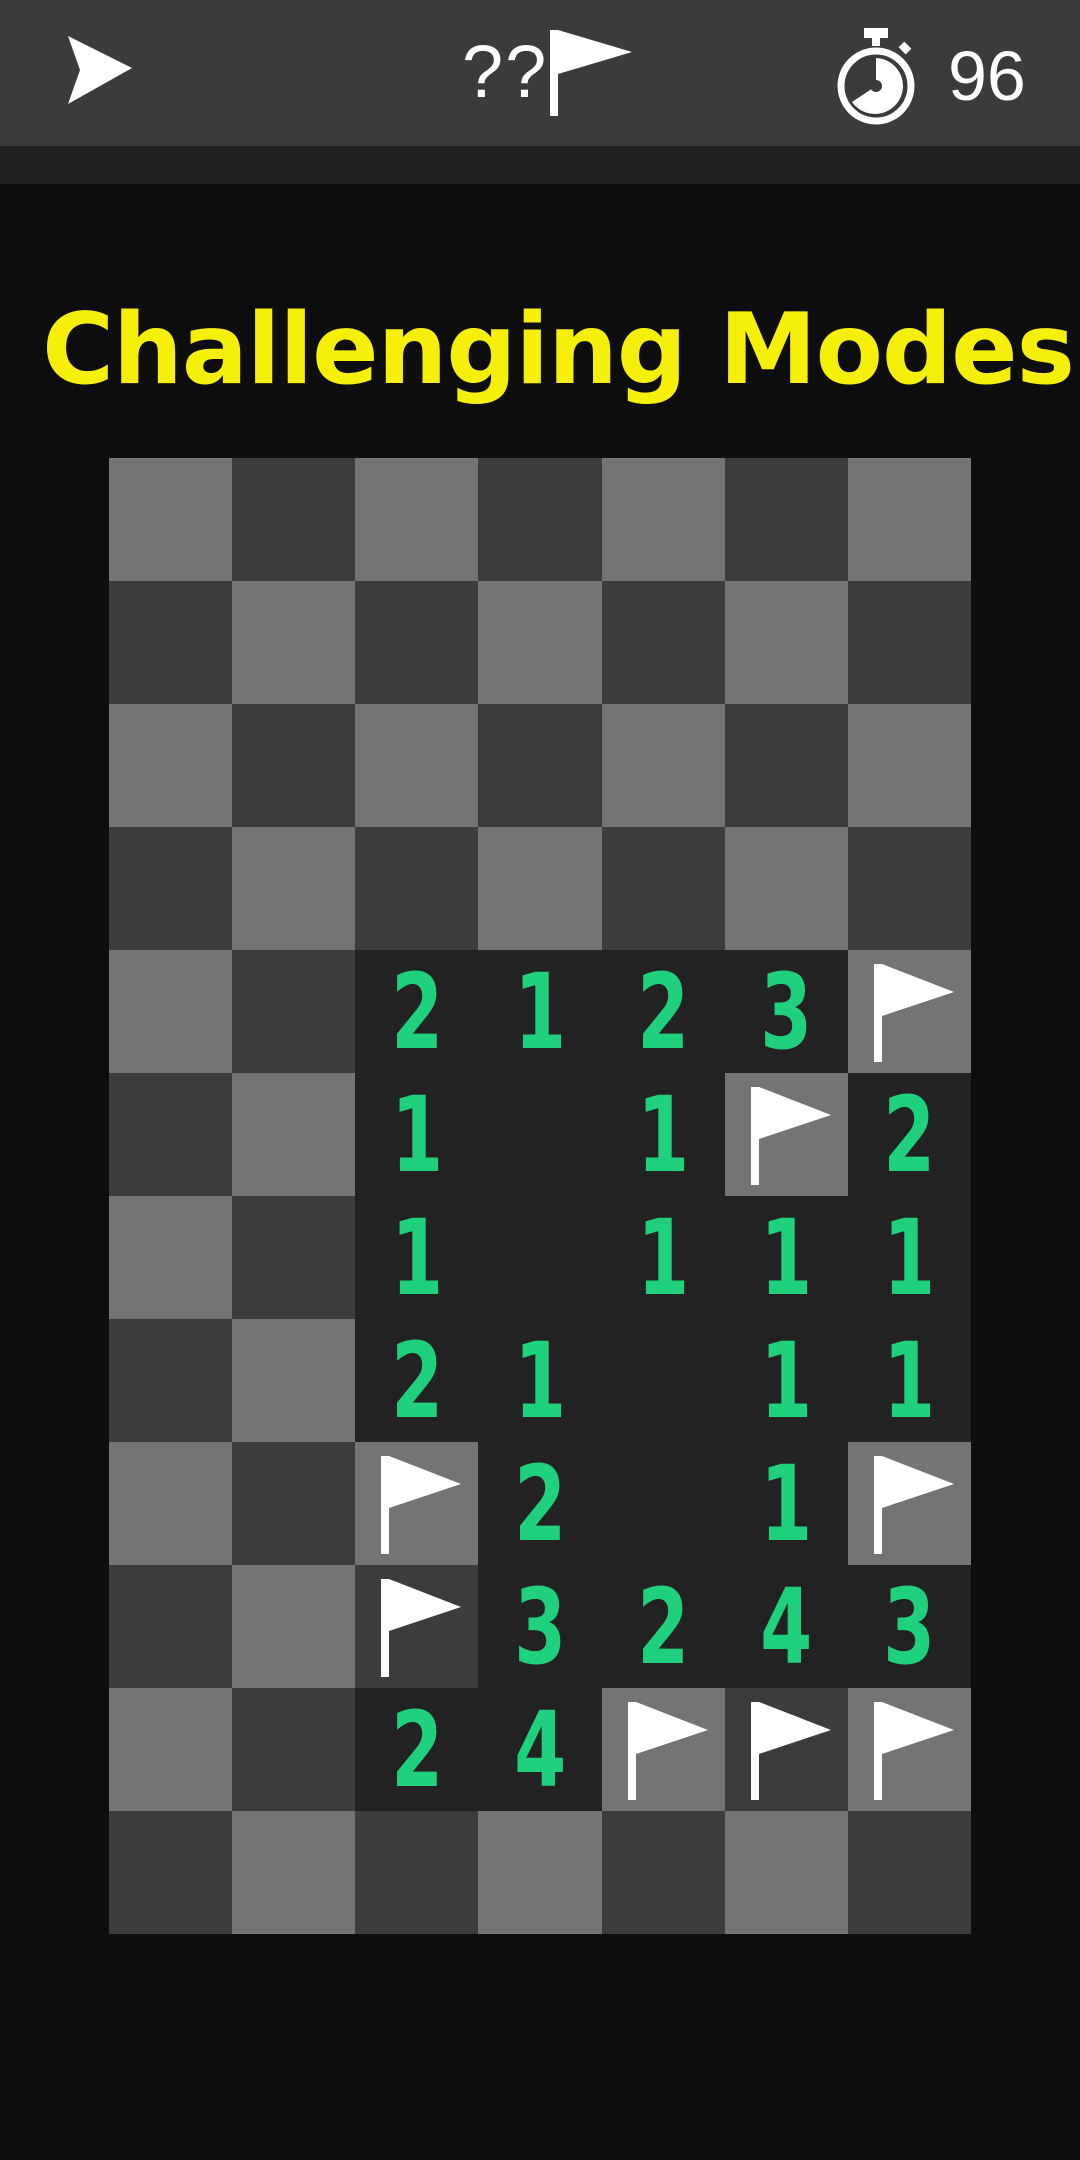 The width and height of the screenshot is (1080, 2160). What do you see at coordinates (987, 76) in the screenshot?
I see `timer-value: 96` at bounding box center [987, 76].